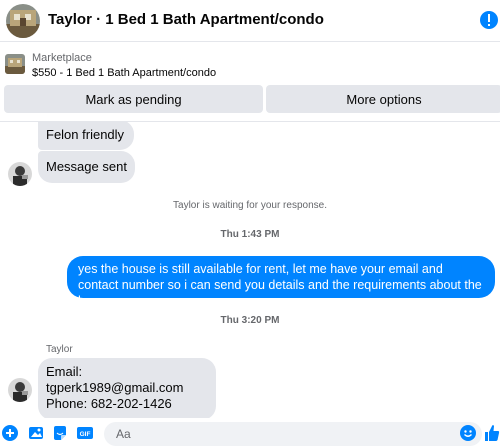  Describe the element at coordinates (60, 433) in the screenshot. I see `sticker-icon` at that location.